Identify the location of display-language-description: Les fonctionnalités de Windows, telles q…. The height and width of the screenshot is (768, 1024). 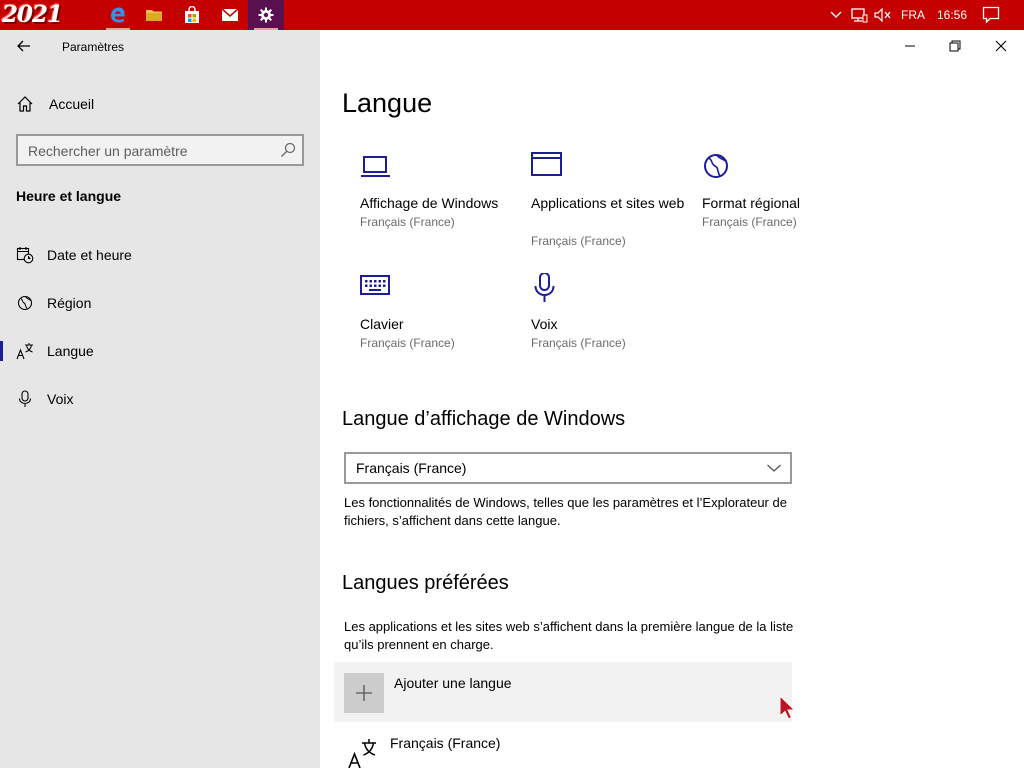
(565, 511).